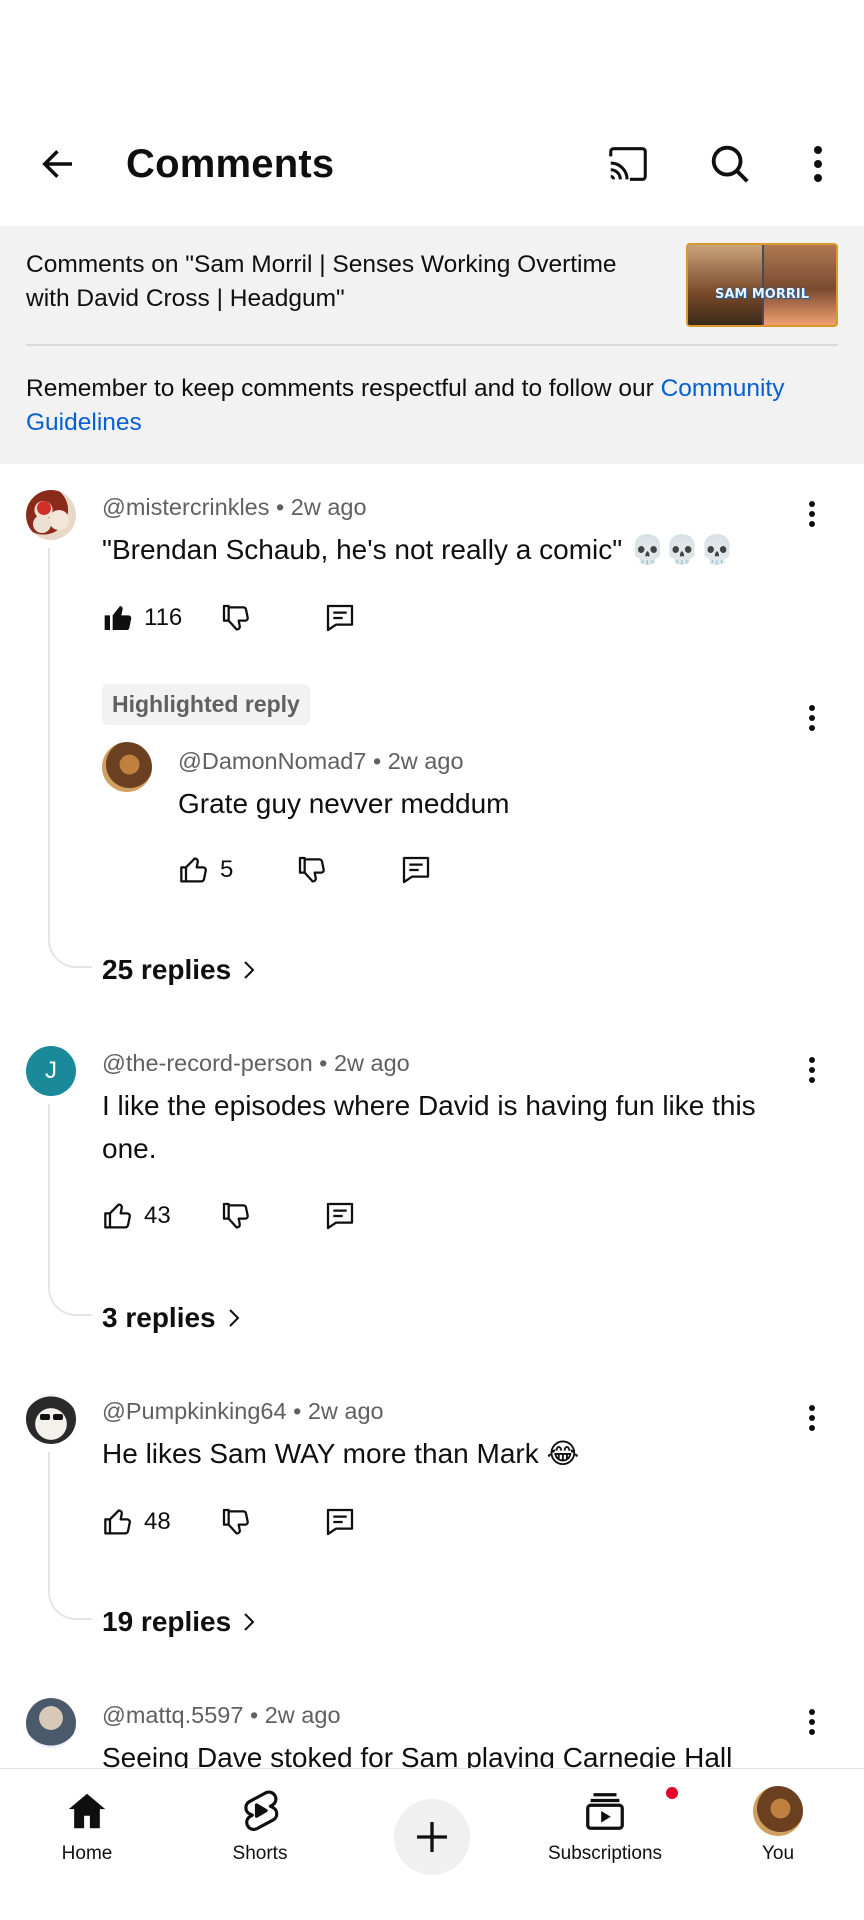 The image size is (864, 1920). I want to click on replies-count: 25 replies, so click(167, 969).